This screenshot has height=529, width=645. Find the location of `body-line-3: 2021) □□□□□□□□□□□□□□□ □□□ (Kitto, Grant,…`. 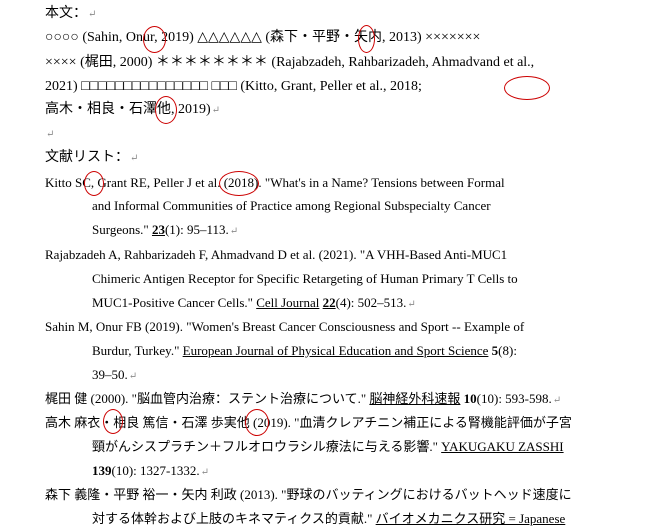

body-line-3: 2021) □□□□□□□□□□□□□□□ □□□ (Kitto, Grant,… is located at coordinates (233, 86).